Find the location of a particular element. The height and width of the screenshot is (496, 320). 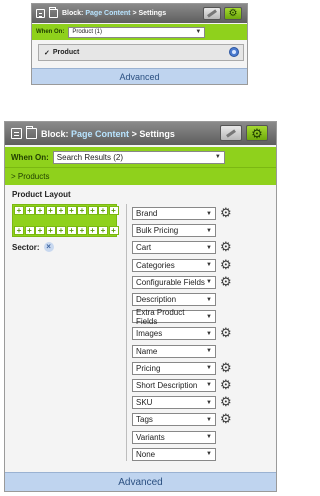

sector-label: Sector: is located at coordinates (26, 247).